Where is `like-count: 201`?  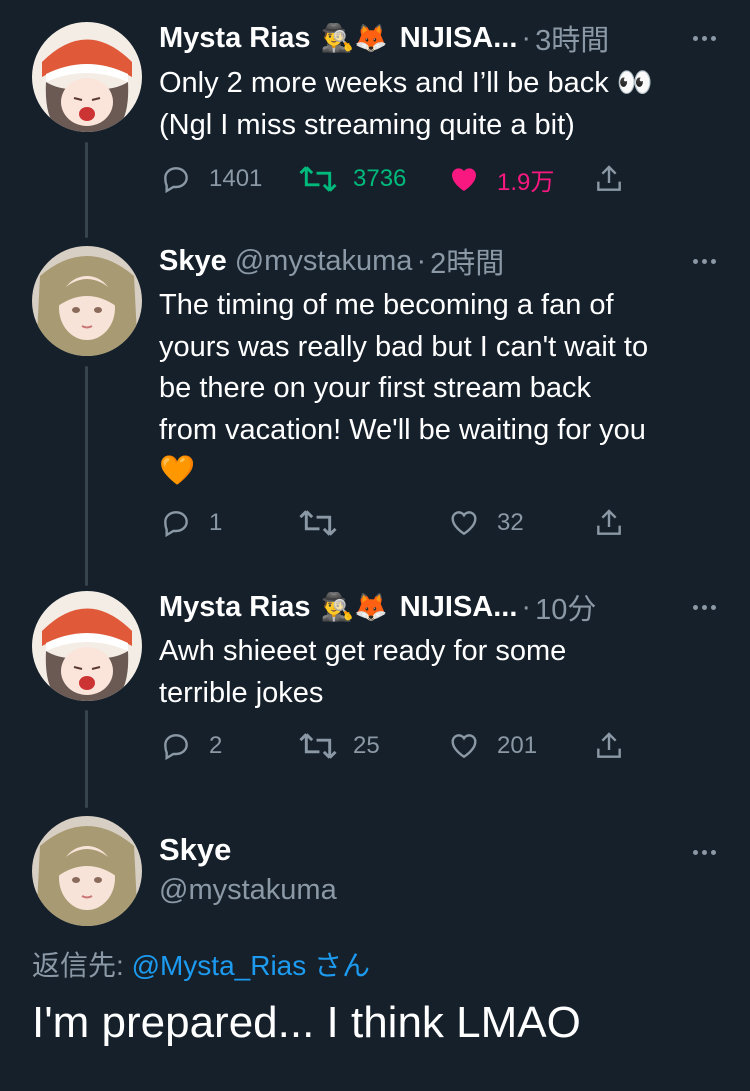 like-count: 201 is located at coordinates (517, 745).